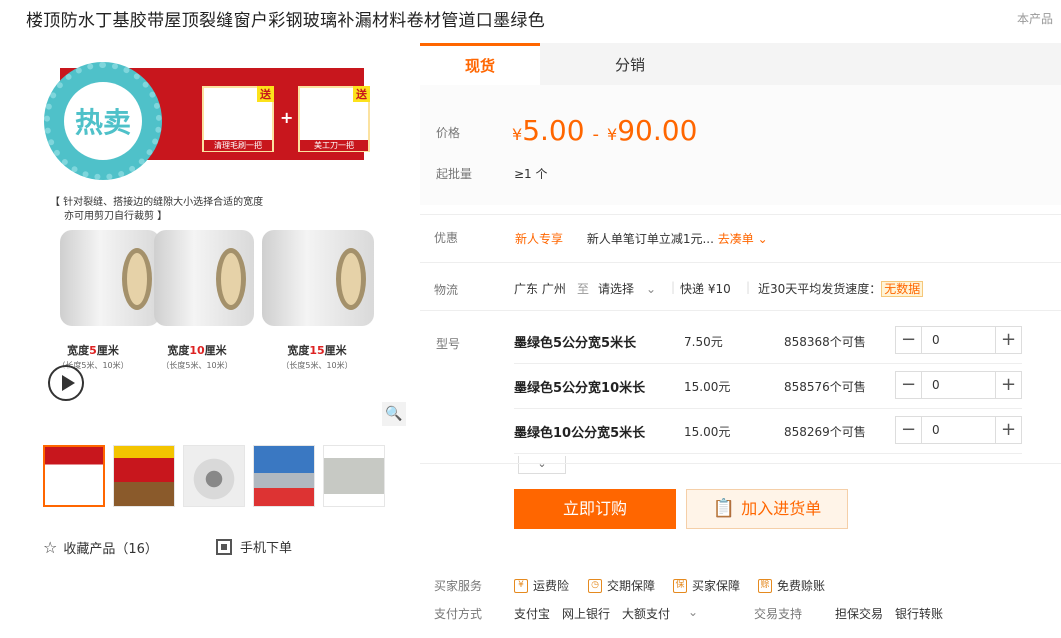 The width and height of the screenshot is (1061, 638). What do you see at coordinates (621, 585) in the screenshot?
I see `service-item: ◷ 交期保障` at bounding box center [621, 585].